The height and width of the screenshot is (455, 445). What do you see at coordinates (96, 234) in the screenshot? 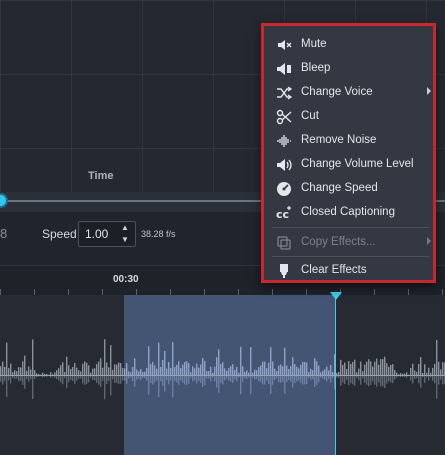
I see `speed-value: 1.00` at bounding box center [96, 234].